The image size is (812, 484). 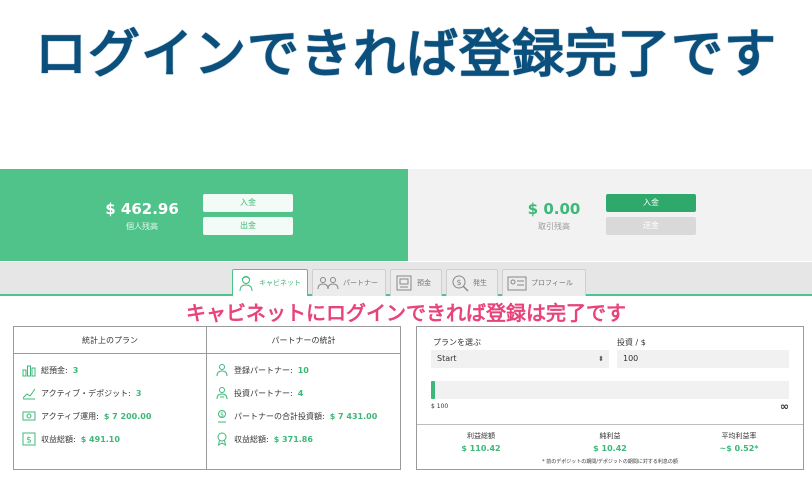 I want to click on infinity-icon: ∞, so click(x=784, y=406).